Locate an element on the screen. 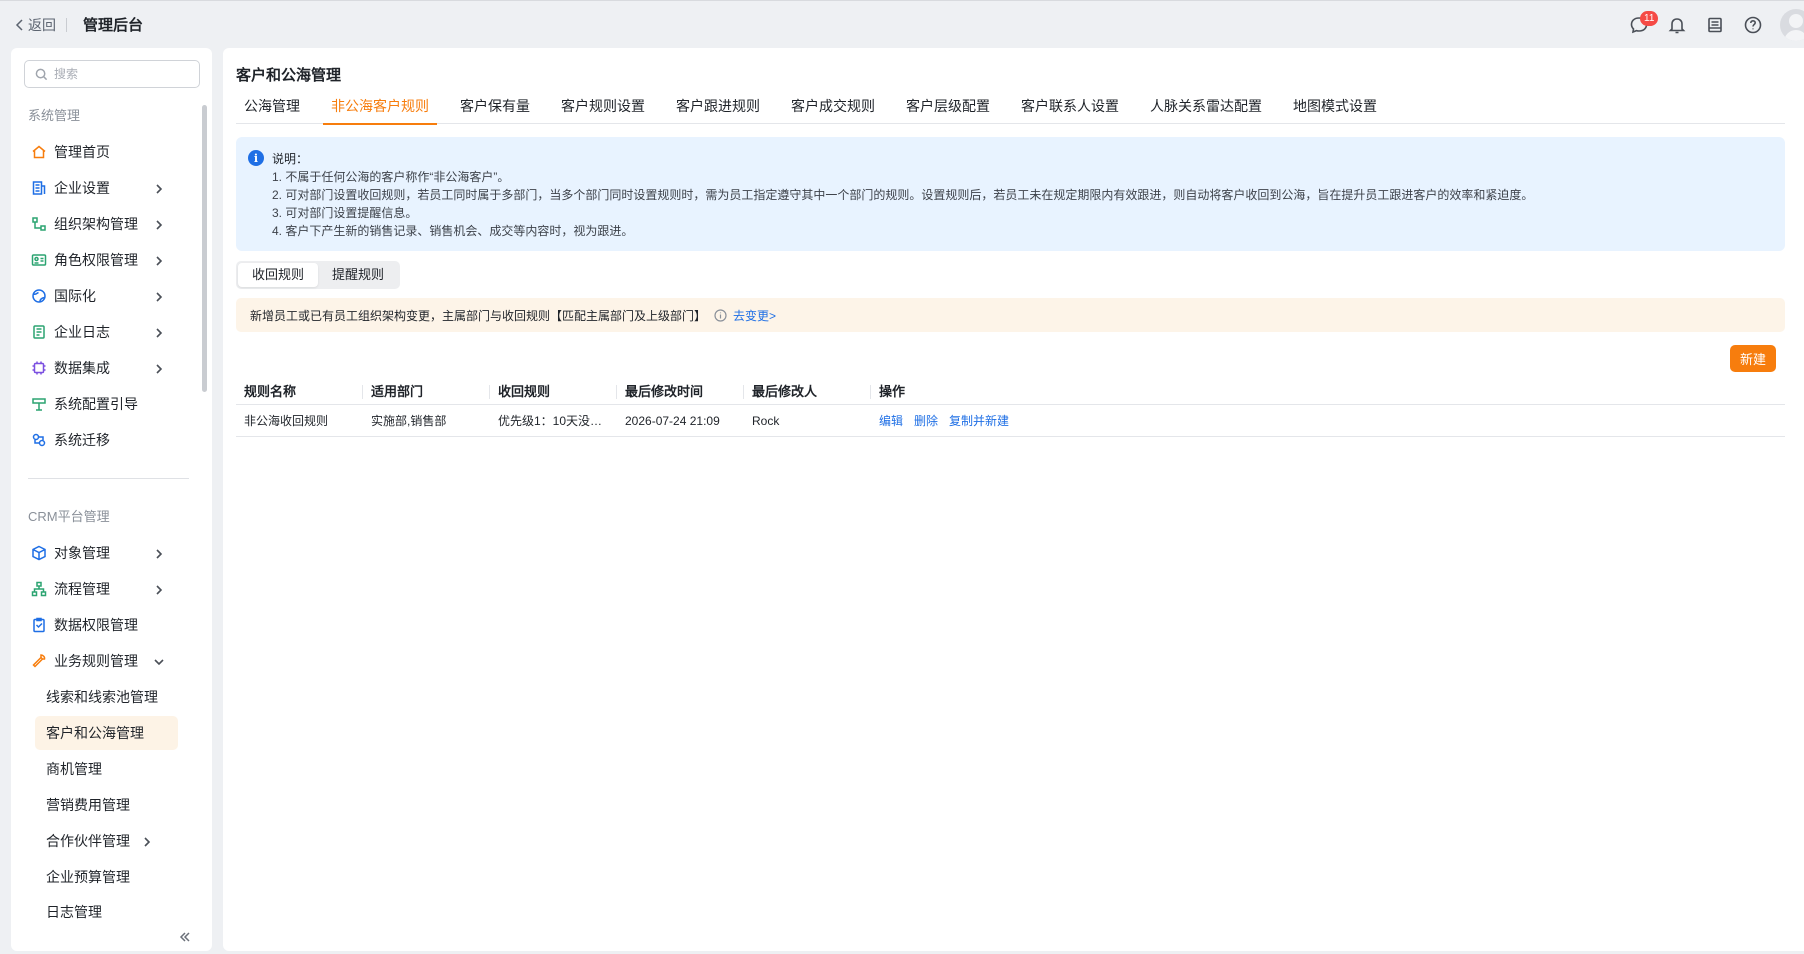 The height and width of the screenshot is (954, 1804). sidebar-subitem-leads: 线索和线索池管理 is located at coordinates (105, 697).